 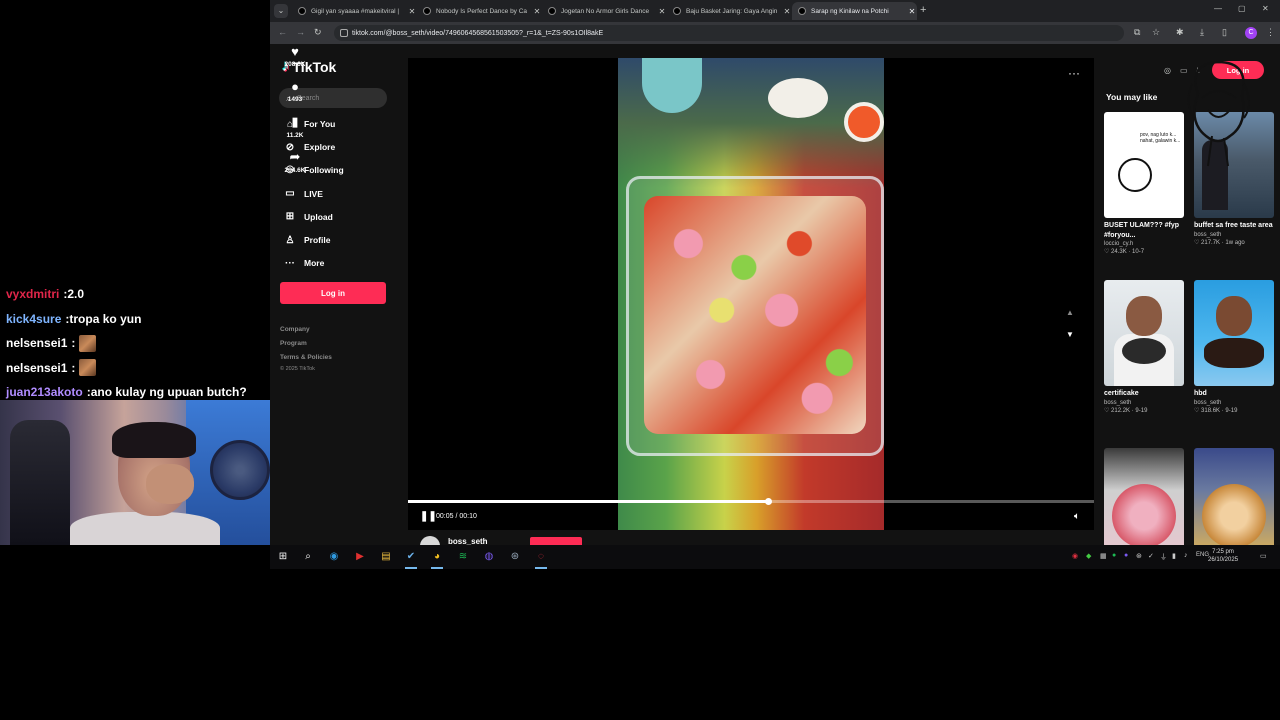 I want to click on extensions-icon: ✱, so click(x=1180, y=32).